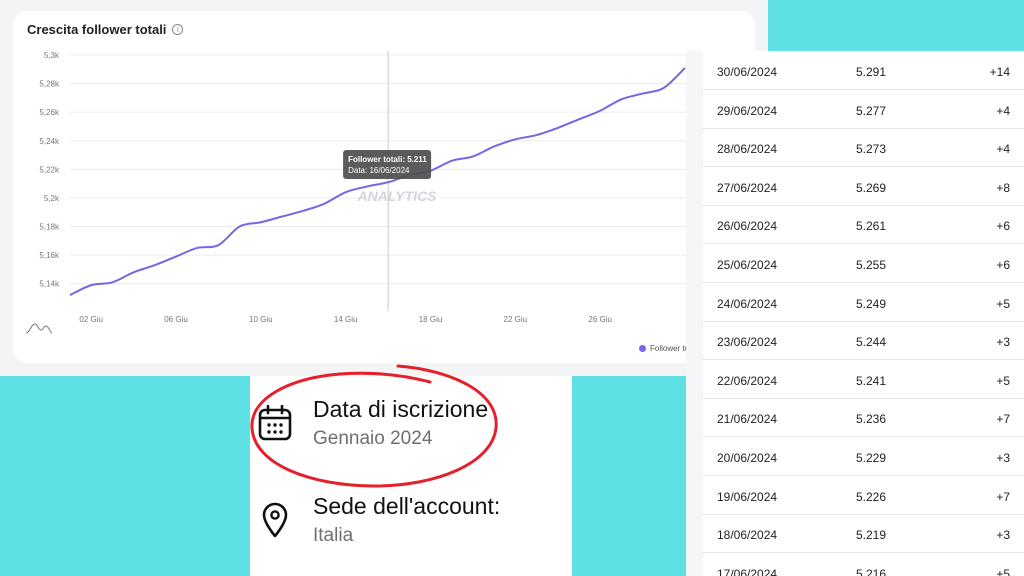  I want to click on chart-tooltip: Follower totali: 5.211 Data: 16/06/2024, so click(387, 164).